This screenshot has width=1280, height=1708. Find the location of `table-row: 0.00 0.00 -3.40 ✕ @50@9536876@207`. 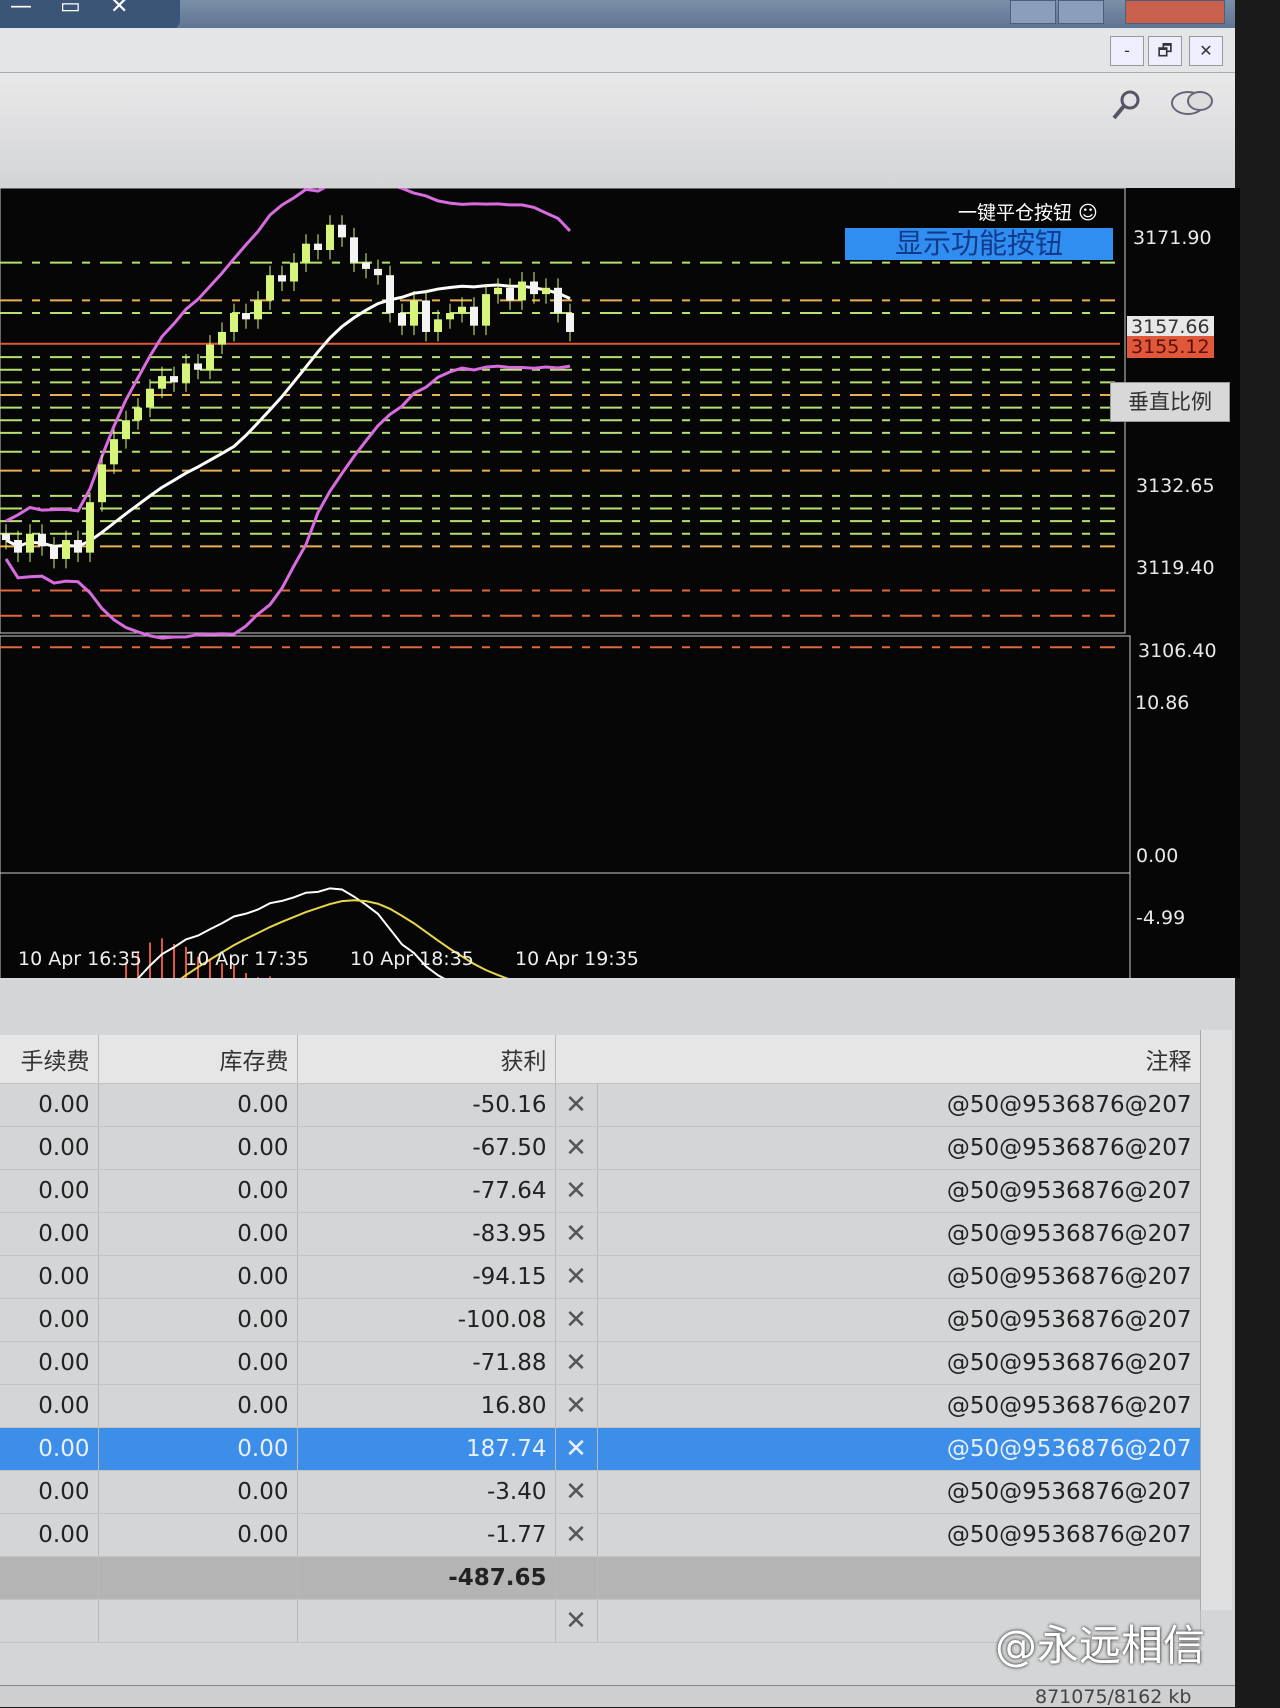

table-row: 0.00 0.00 -3.40 ✕ @50@9536876@207 is located at coordinates (600, 1492).